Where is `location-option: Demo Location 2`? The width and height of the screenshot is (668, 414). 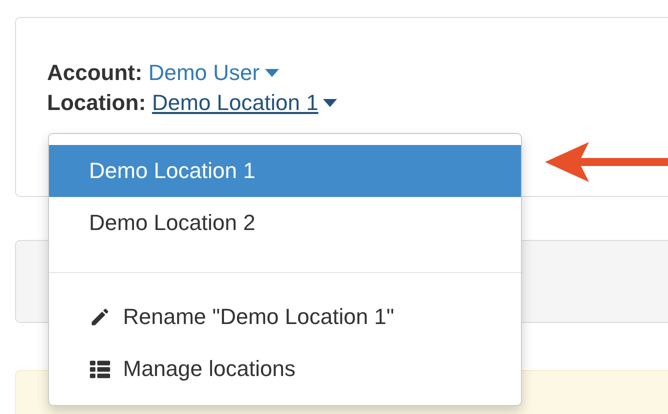 location-option: Demo Location 2 is located at coordinates (285, 223).